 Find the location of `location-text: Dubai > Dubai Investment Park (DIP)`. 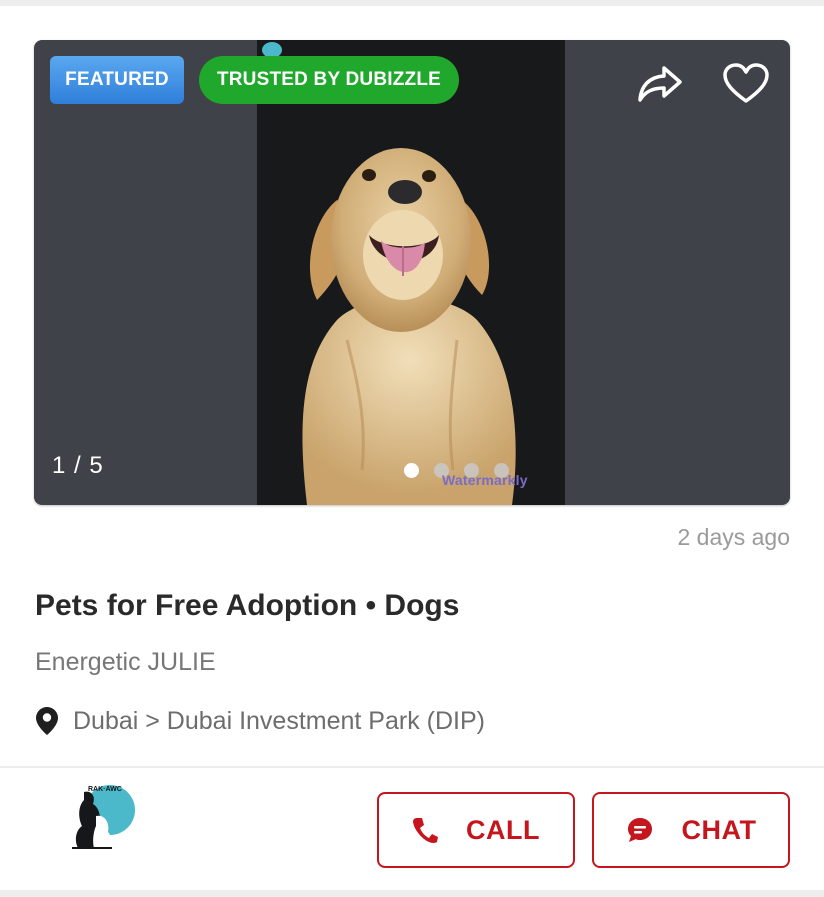

location-text: Dubai > Dubai Investment Park (DIP) is located at coordinates (279, 720).